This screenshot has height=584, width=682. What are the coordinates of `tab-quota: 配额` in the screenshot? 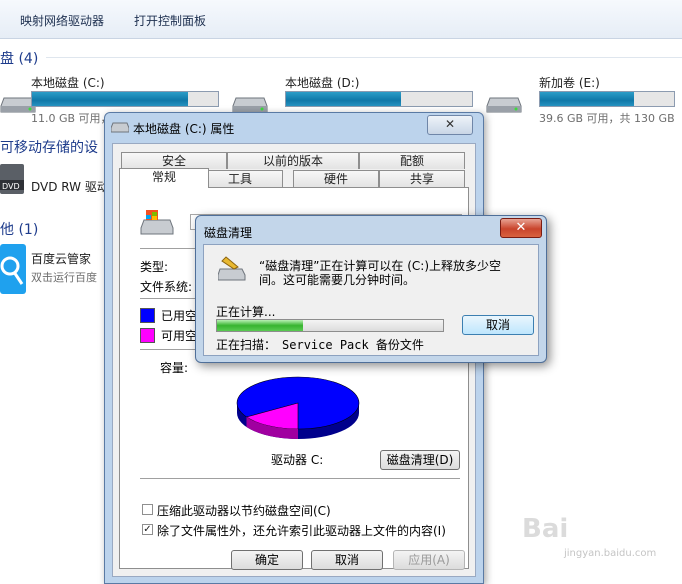 It's located at (412, 160).